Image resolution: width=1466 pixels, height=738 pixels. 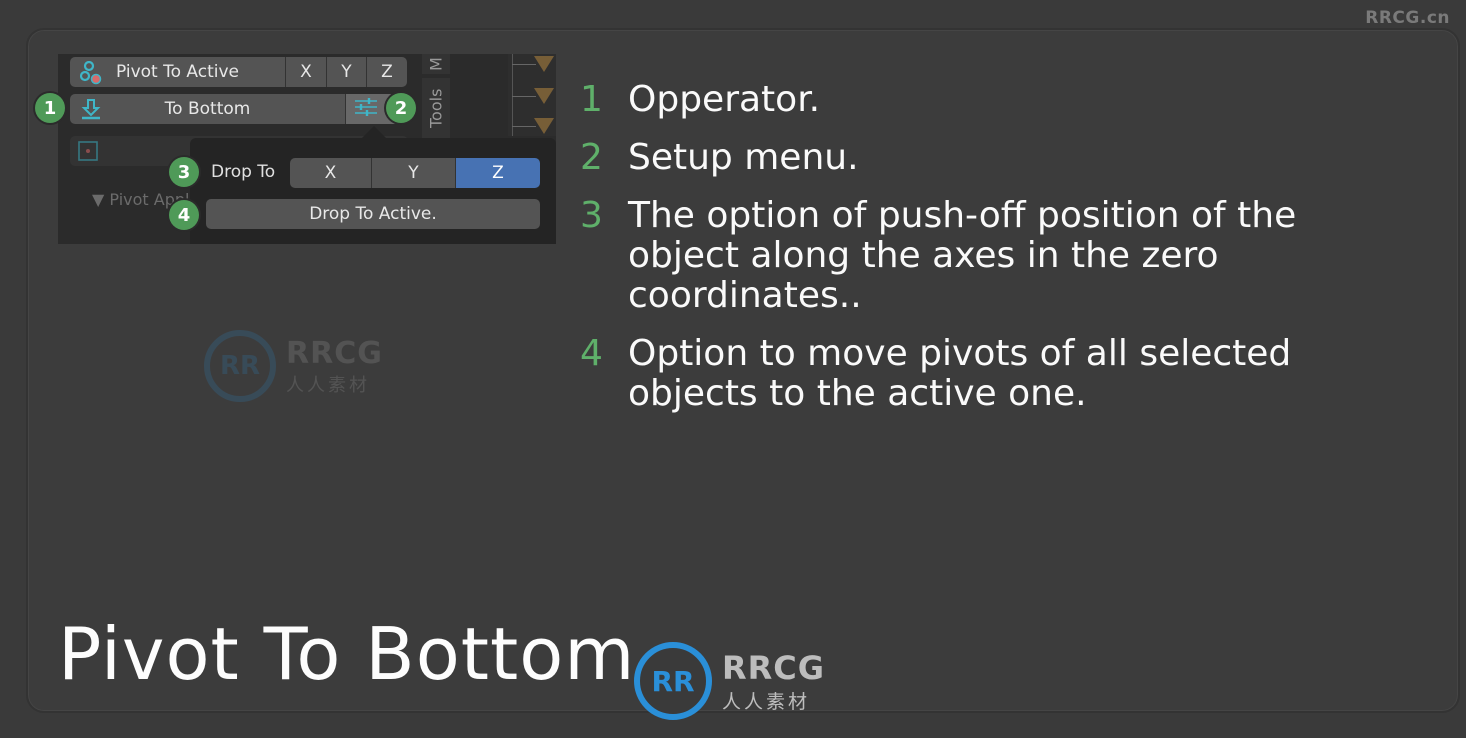 What do you see at coordinates (366, 109) in the screenshot?
I see `sliders-icon` at bounding box center [366, 109].